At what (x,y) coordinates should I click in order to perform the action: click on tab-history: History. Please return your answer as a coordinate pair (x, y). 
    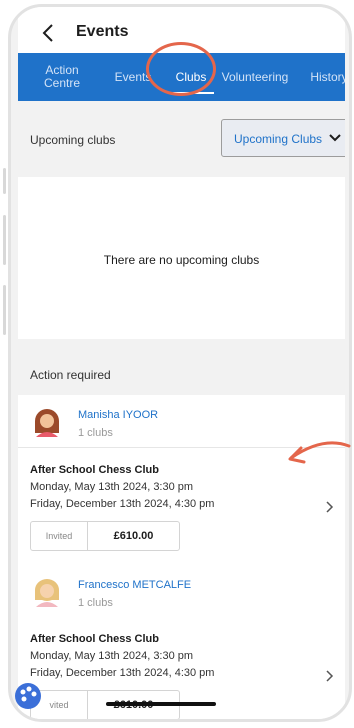
    Looking at the image, I should click on (324, 77).